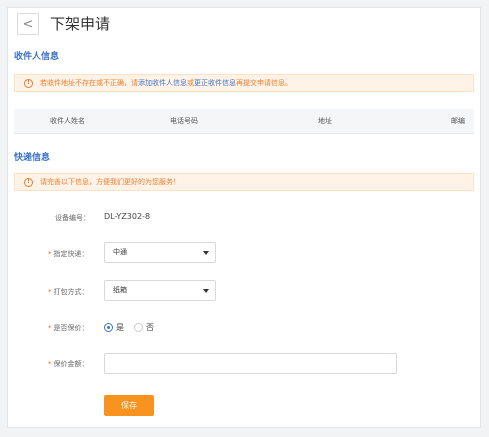  What do you see at coordinates (129, 405) in the screenshot?
I see `save-button: 保存` at bounding box center [129, 405].